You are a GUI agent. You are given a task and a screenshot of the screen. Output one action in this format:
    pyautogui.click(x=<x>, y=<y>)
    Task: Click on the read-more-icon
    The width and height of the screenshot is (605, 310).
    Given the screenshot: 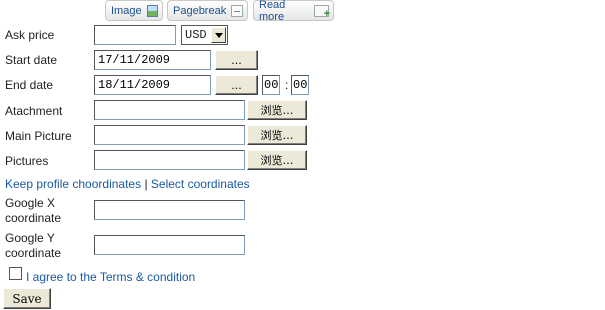 What is the action you would take?
    pyautogui.click(x=322, y=12)
    